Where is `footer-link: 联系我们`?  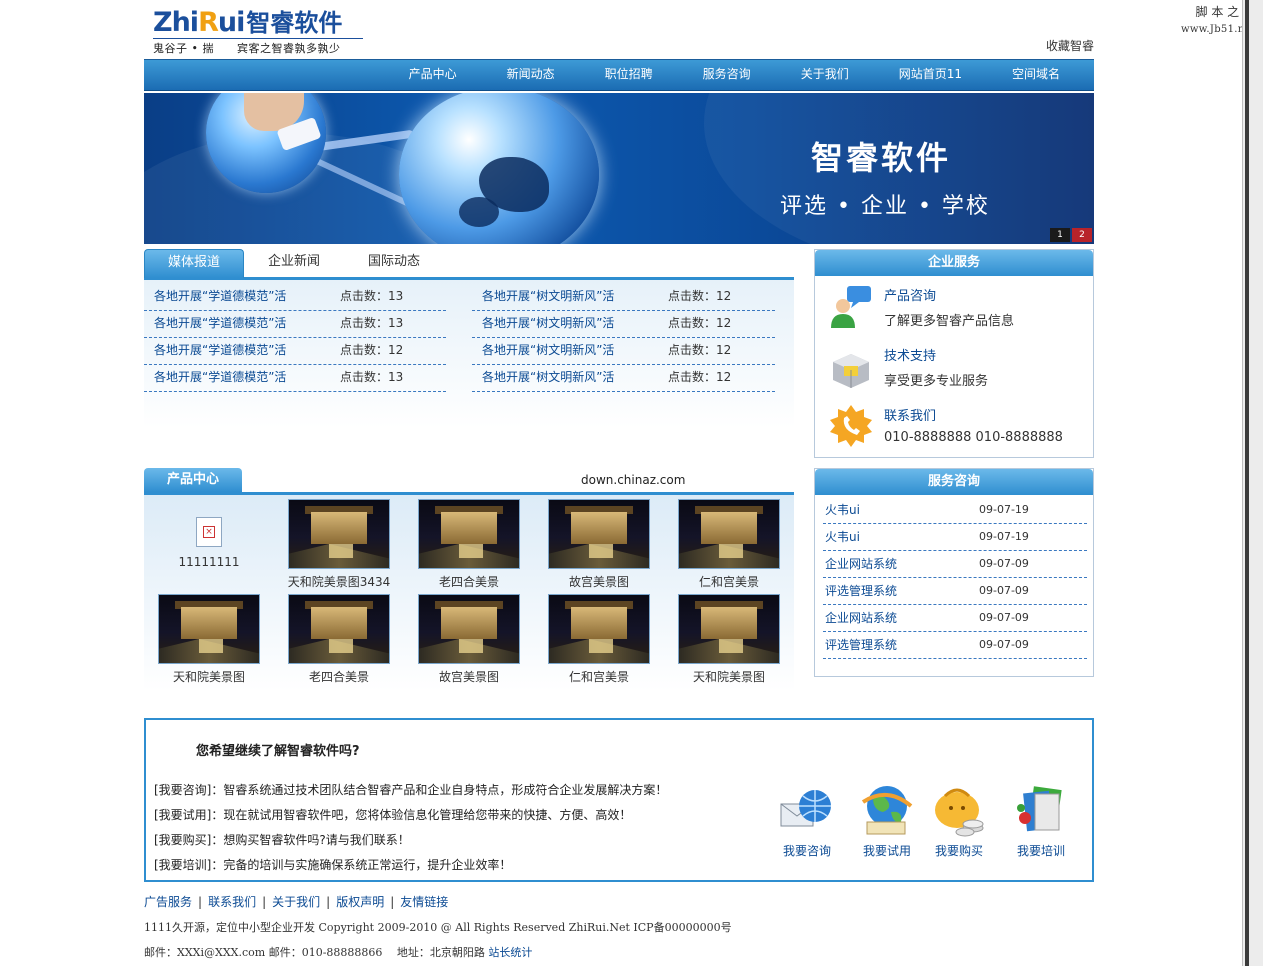
footer-link: 联系我们 is located at coordinates (232, 902).